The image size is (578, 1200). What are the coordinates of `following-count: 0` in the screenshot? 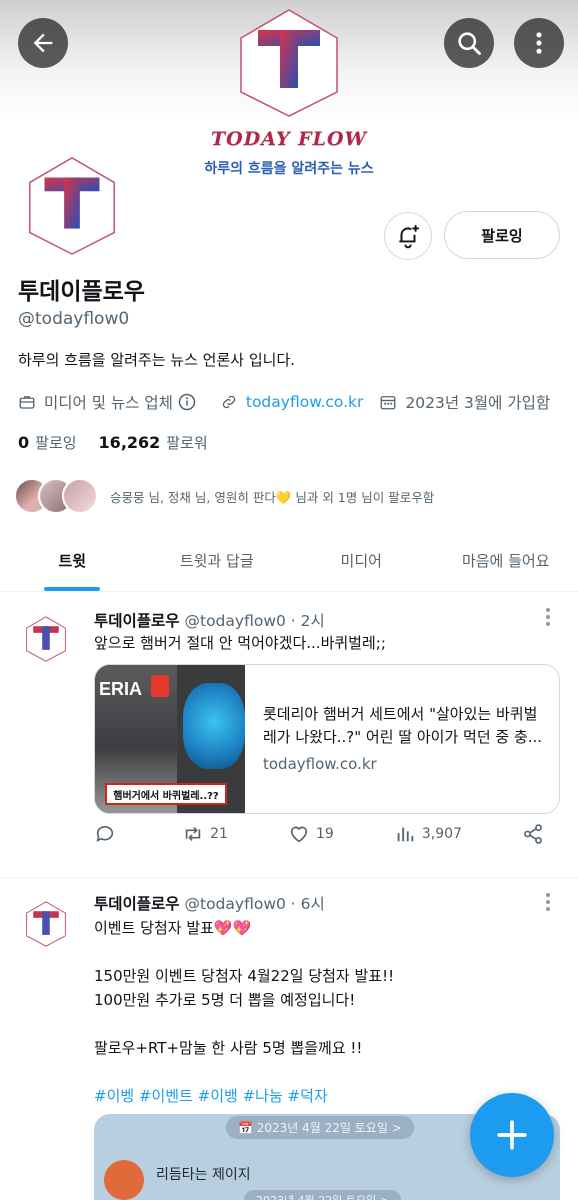 It's located at (24, 442).